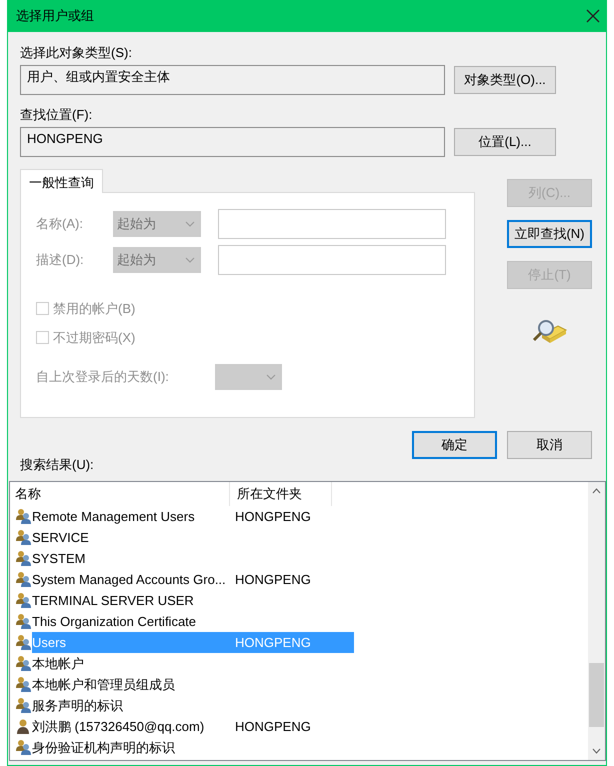  Describe the element at coordinates (120, 494) in the screenshot. I see `column-header: 名称` at that location.